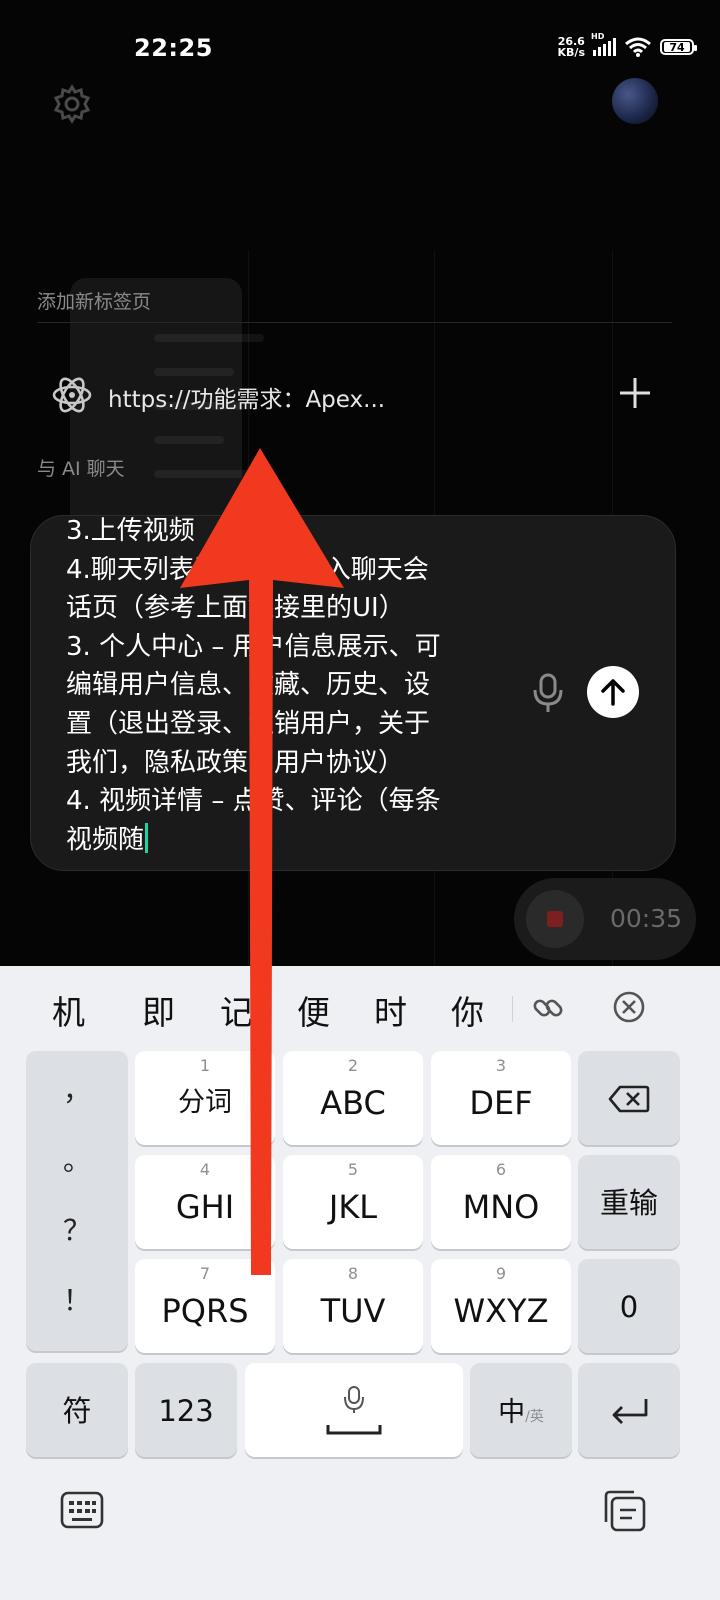 This screenshot has width=720, height=1600. Describe the element at coordinates (501, 1207) in the screenshot. I see `key-label: MNO` at that location.